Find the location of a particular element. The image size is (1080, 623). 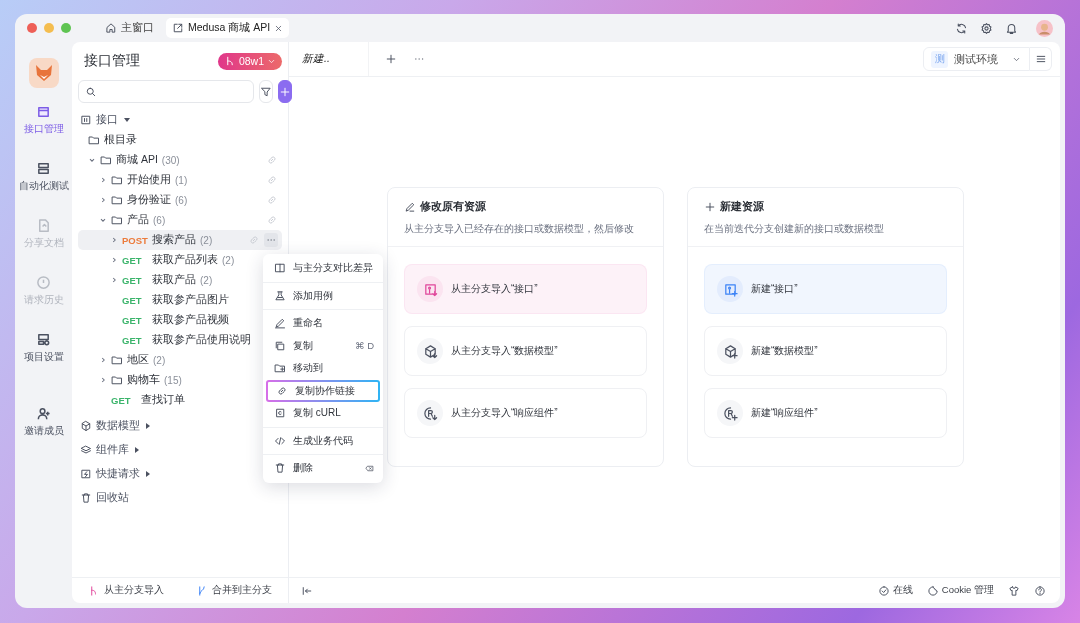

cookie-manager-button: Cookie 管理 is located at coordinates (960, 590).